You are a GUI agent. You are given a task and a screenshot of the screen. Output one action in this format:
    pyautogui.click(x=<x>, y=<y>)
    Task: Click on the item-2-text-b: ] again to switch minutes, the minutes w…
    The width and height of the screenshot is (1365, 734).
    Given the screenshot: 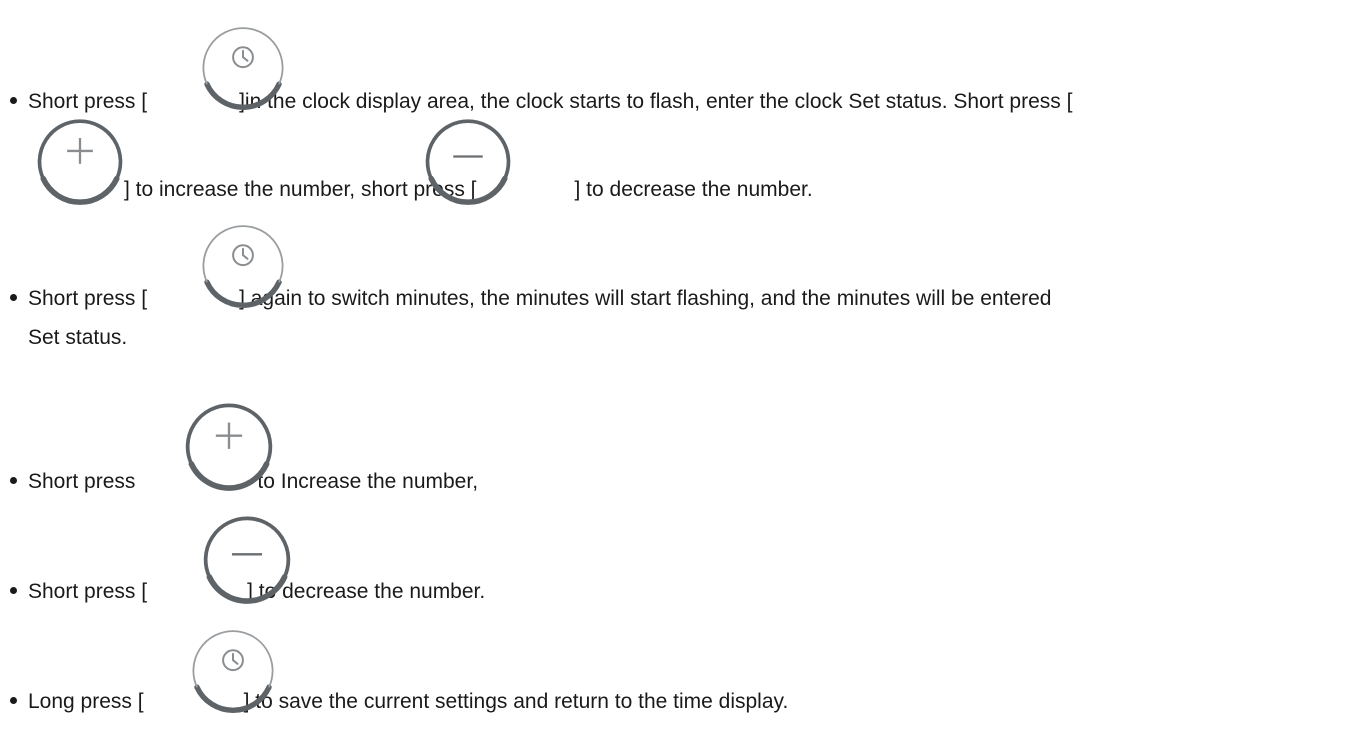 What is the action you would take?
    pyautogui.click(x=645, y=298)
    